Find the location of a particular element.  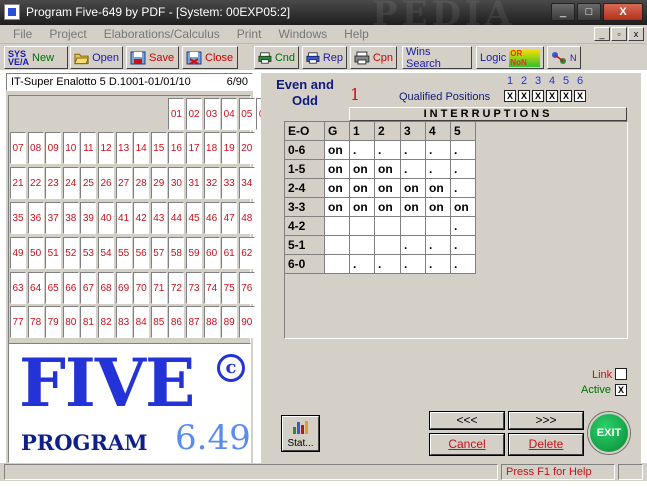

number-cell: 59 is located at coordinates (194, 253).